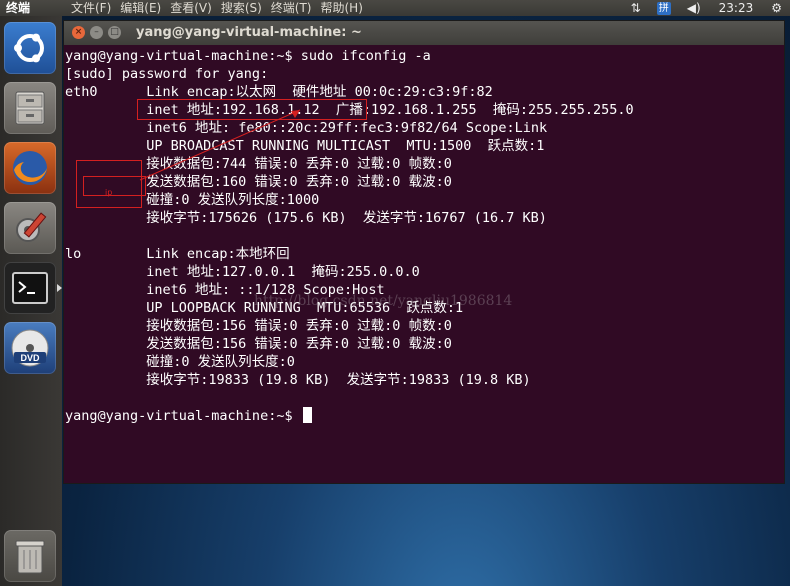  What do you see at coordinates (258, 326) in the screenshot?
I see `terminal-line: 接收数据包:156 错误:0 丢弃:0 过载:0 帧数:0` at bounding box center [258, 326].